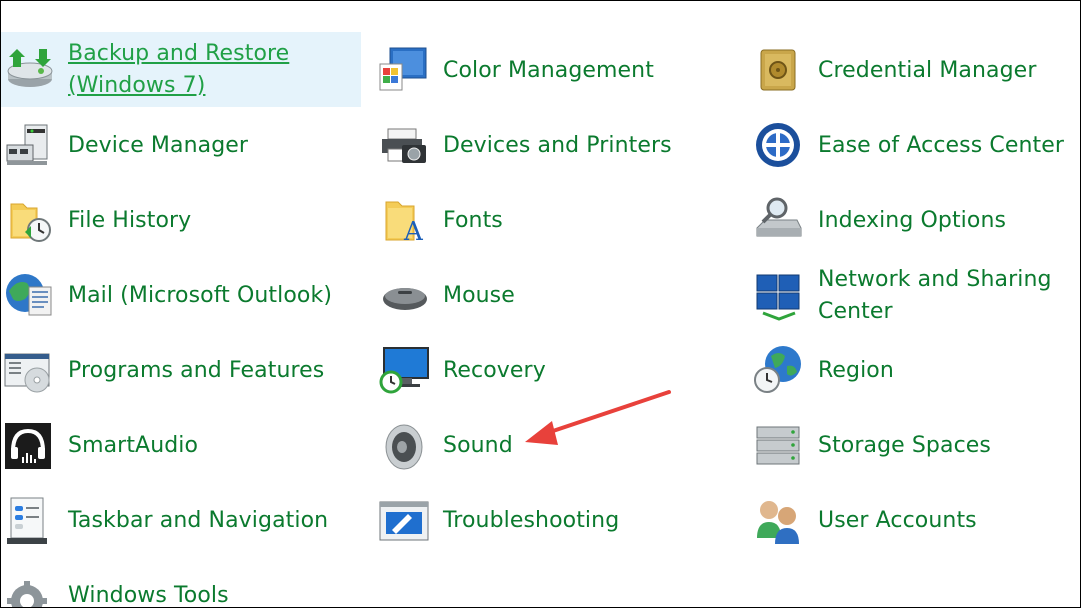  Describe the element at coordinates (915, 371) in the screenshot. I see `item-region: Region` at that location.